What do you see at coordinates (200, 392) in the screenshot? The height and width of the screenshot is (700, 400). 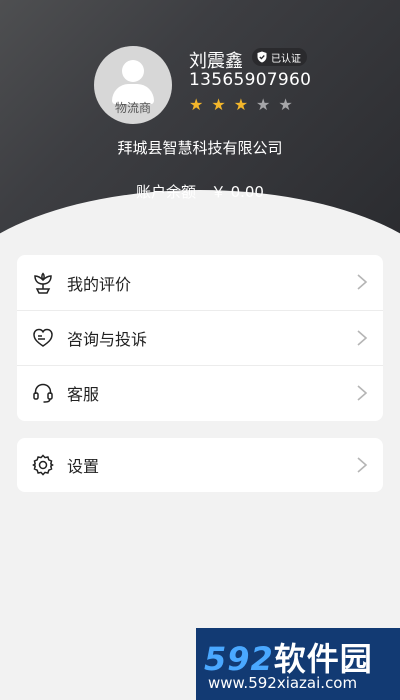 I see `menu-item-customer-service: 客服` at bounding box center [200, 392].